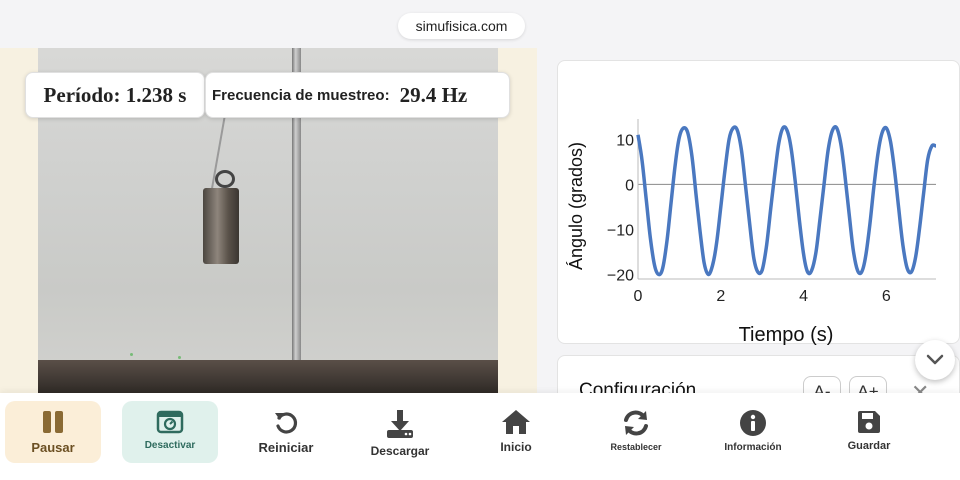 Image resolution: width=960 pixels, height=480 pixels. Describe the element at coordinates (225, 179) in the screenshot. I see `pendulum-hook` at that location.